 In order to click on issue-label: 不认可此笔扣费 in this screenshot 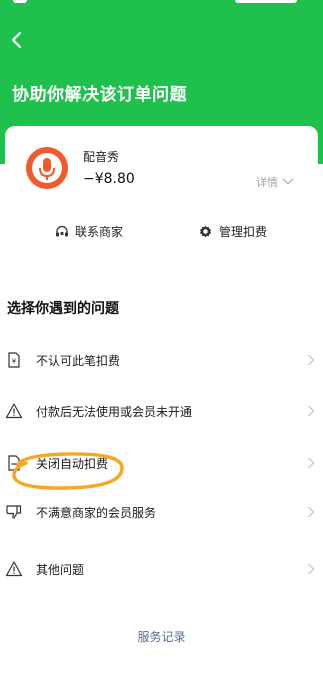, I will do `click(78, 360)`.